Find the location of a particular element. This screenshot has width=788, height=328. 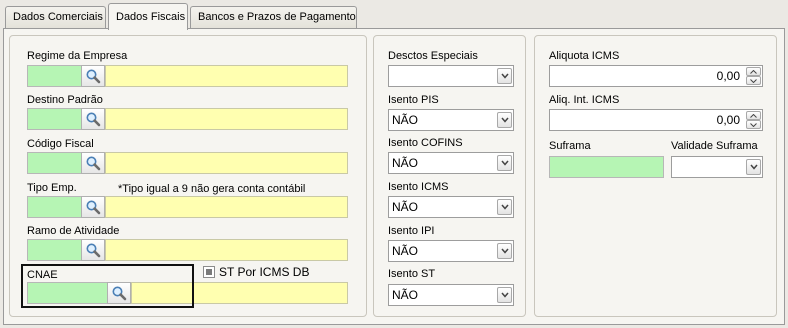

aliq-int-icms-spinner is located at coordinates (753, 120).